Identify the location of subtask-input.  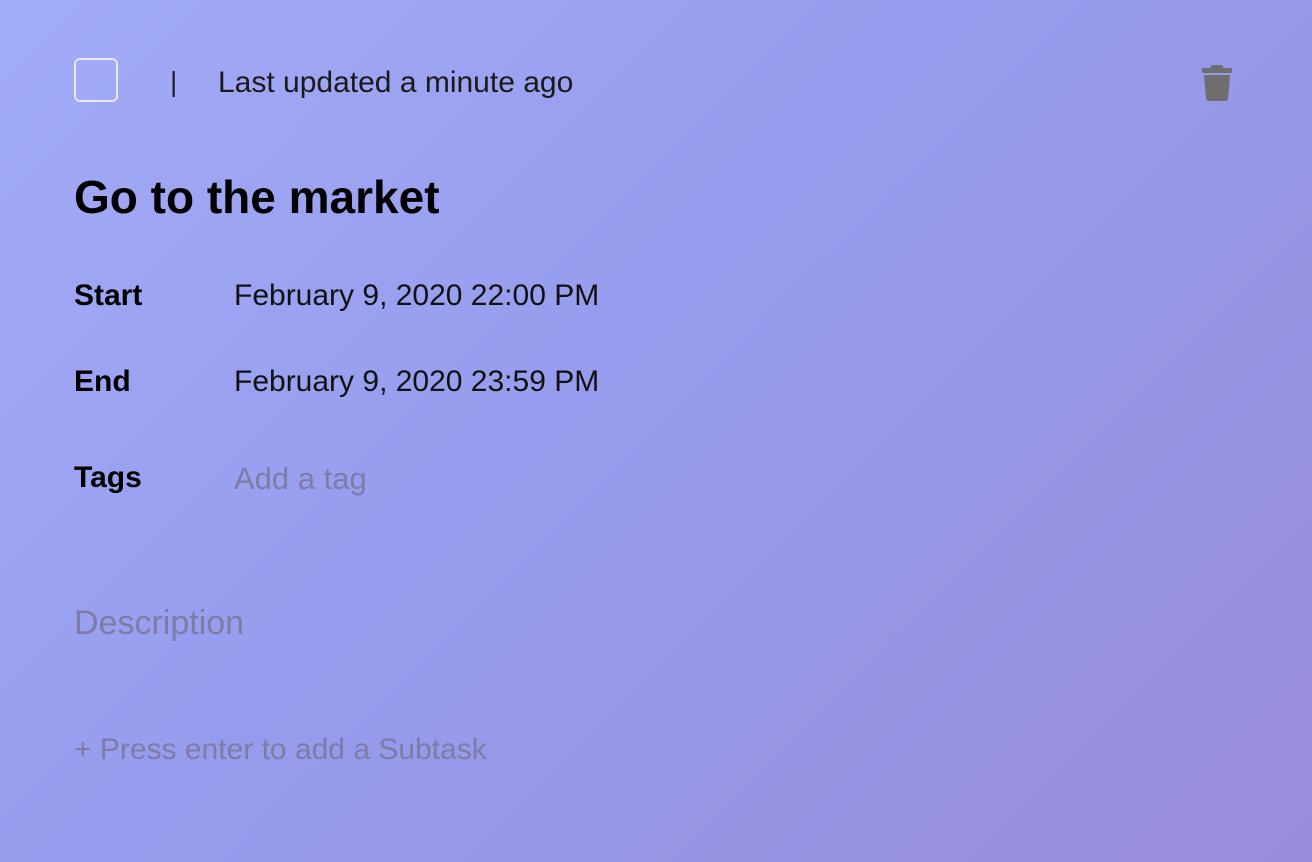
(474, 750).